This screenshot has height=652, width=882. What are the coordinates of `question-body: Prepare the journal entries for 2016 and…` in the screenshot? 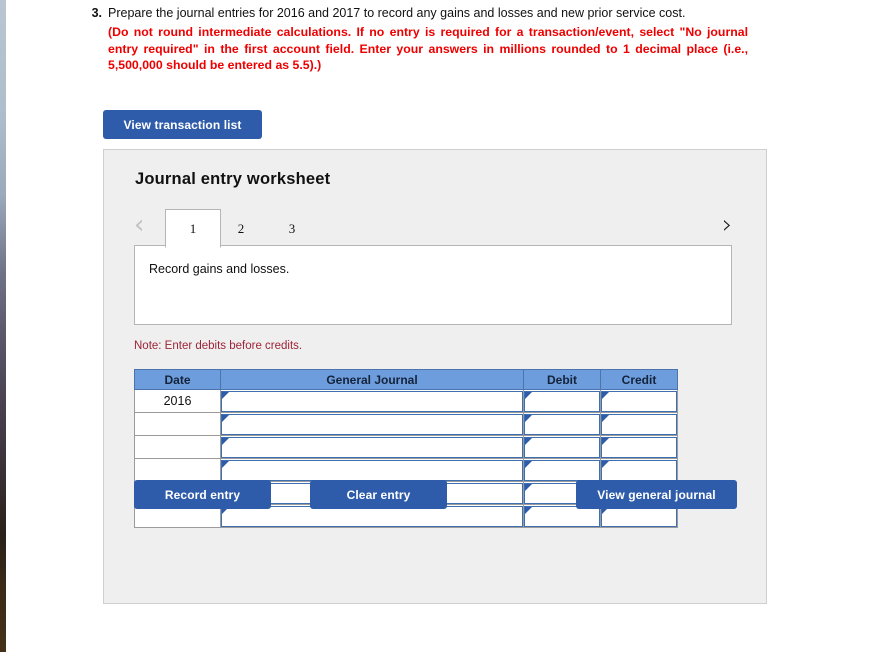 It's located at (428, 39).